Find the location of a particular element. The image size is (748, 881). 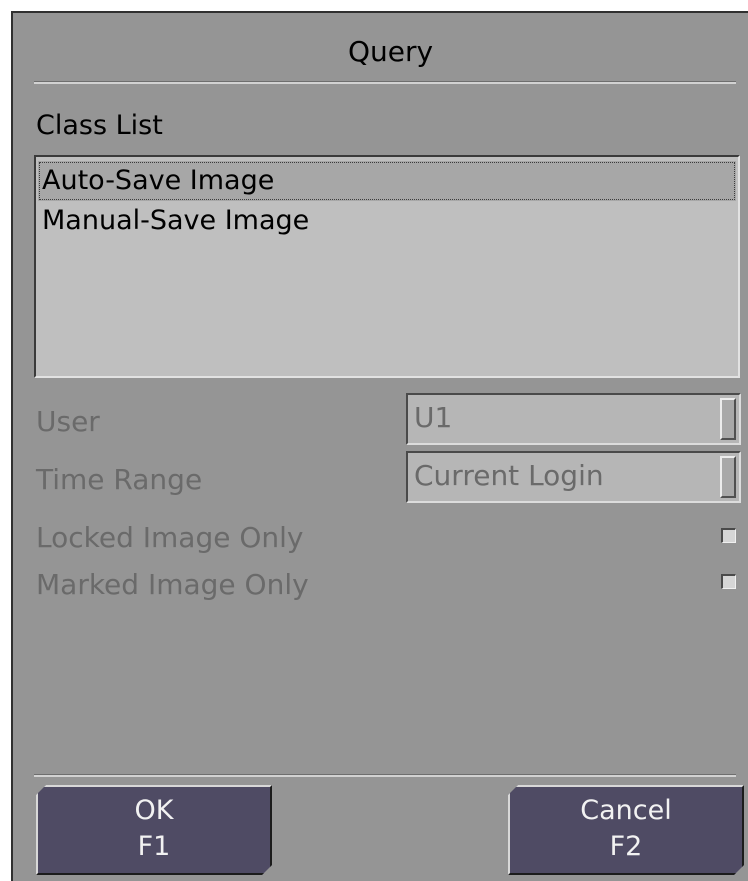

ok-button-key: F1 is located at coordinates (154, 846).